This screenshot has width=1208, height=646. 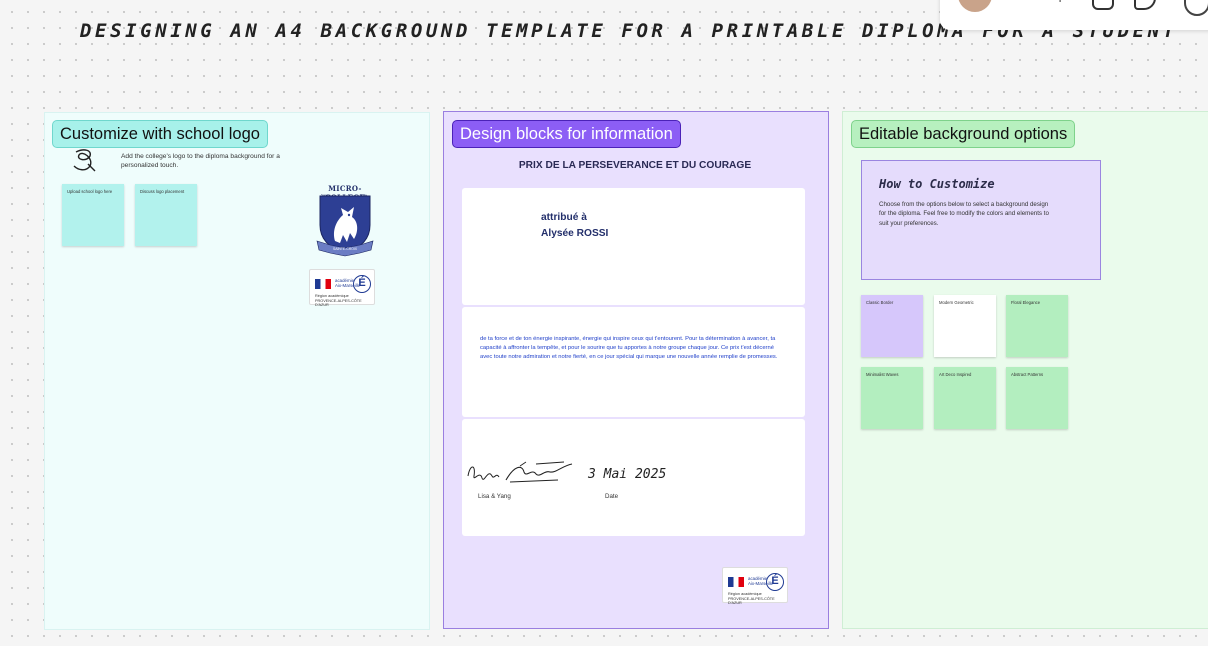 What do you see at coordinates (494, 496) in the screenshot?
I see `signers-label: Lisa & Yang` at bounding box center [494, 496].